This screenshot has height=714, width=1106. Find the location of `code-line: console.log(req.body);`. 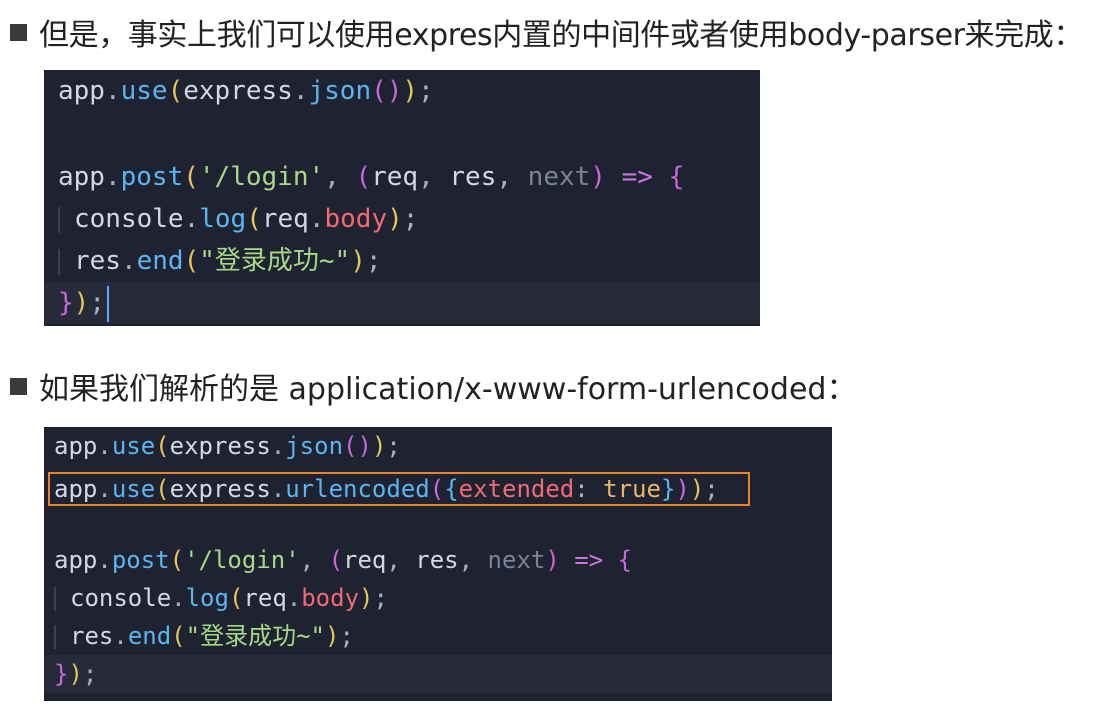

code-line: console.log(req.body); is located at coordinates (402, 219).